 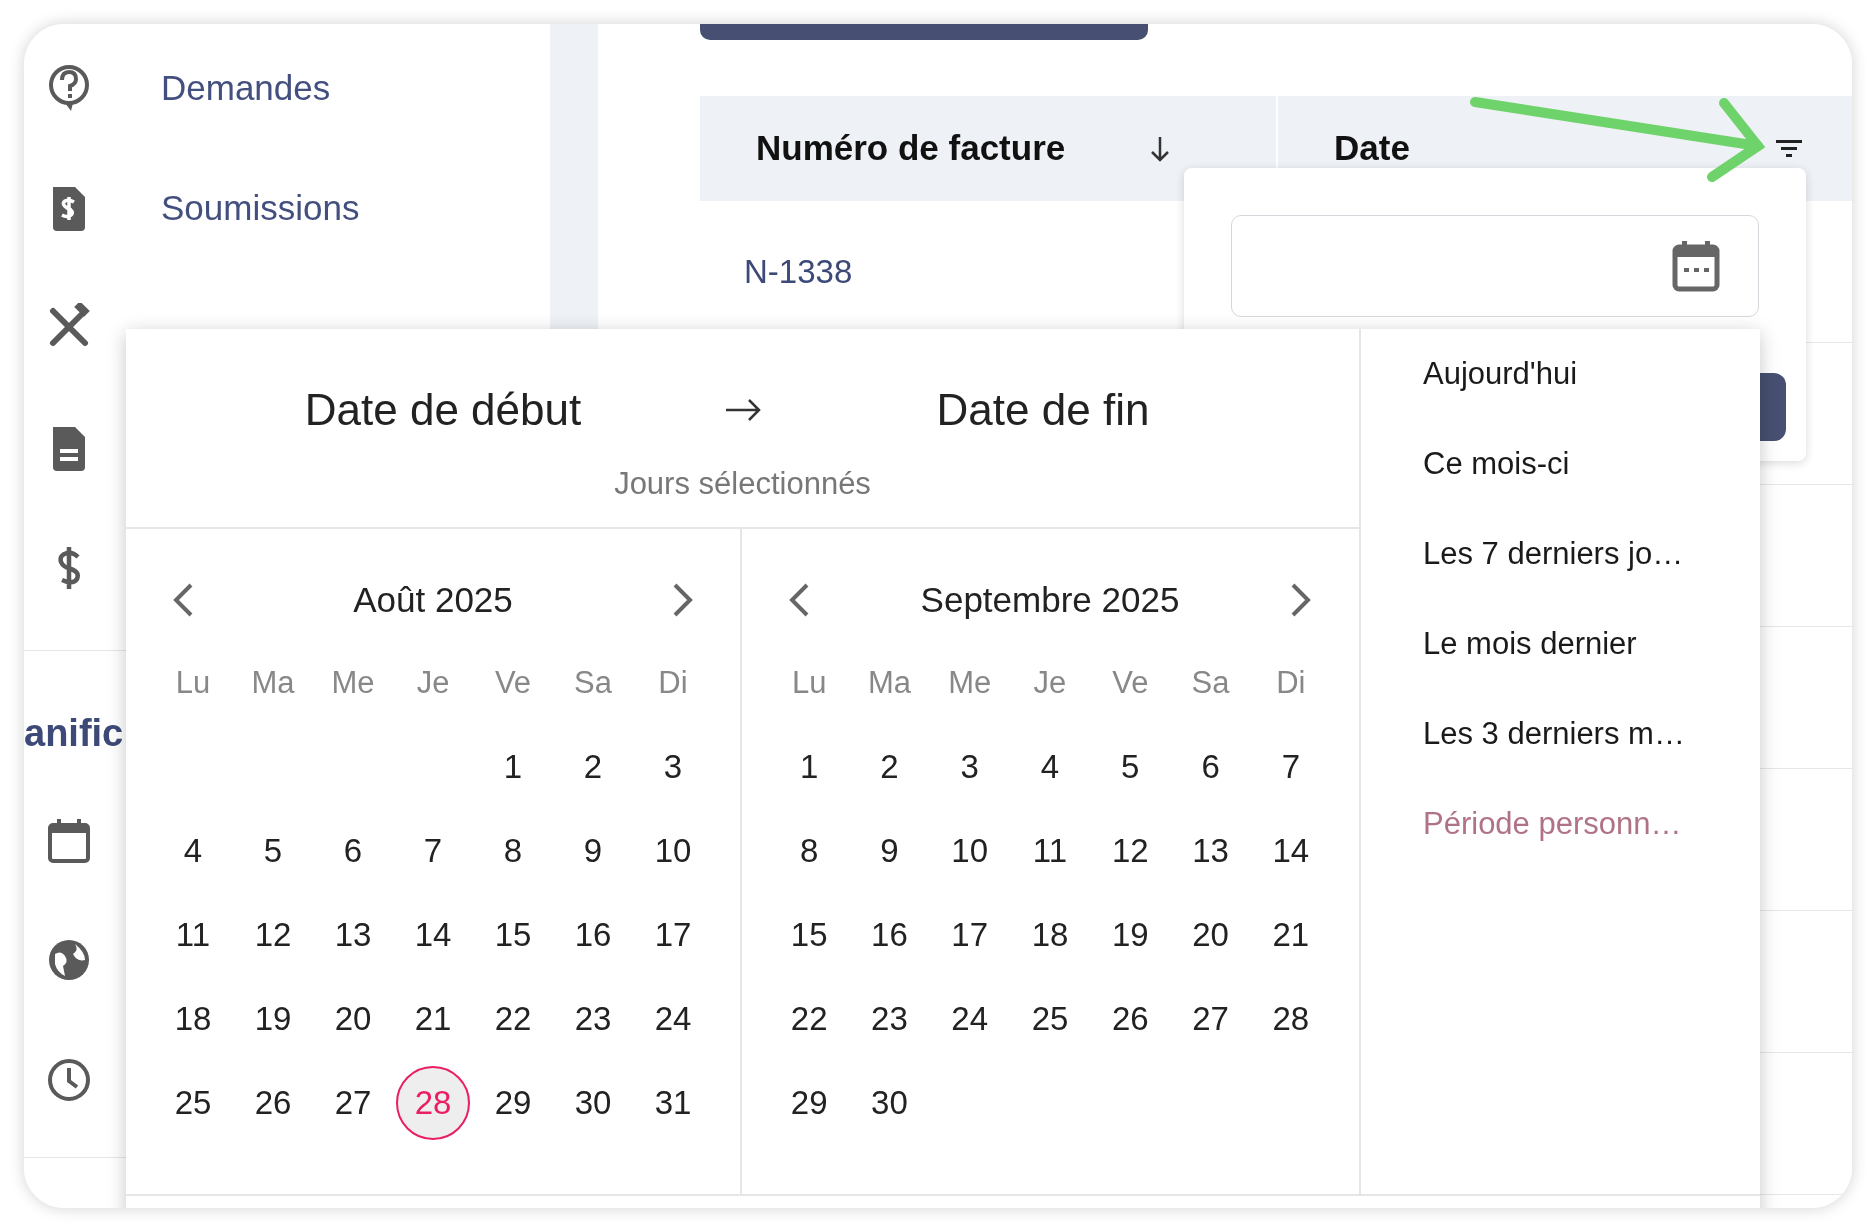 I want to click on section-label: anific, so click(x=74, y=733).